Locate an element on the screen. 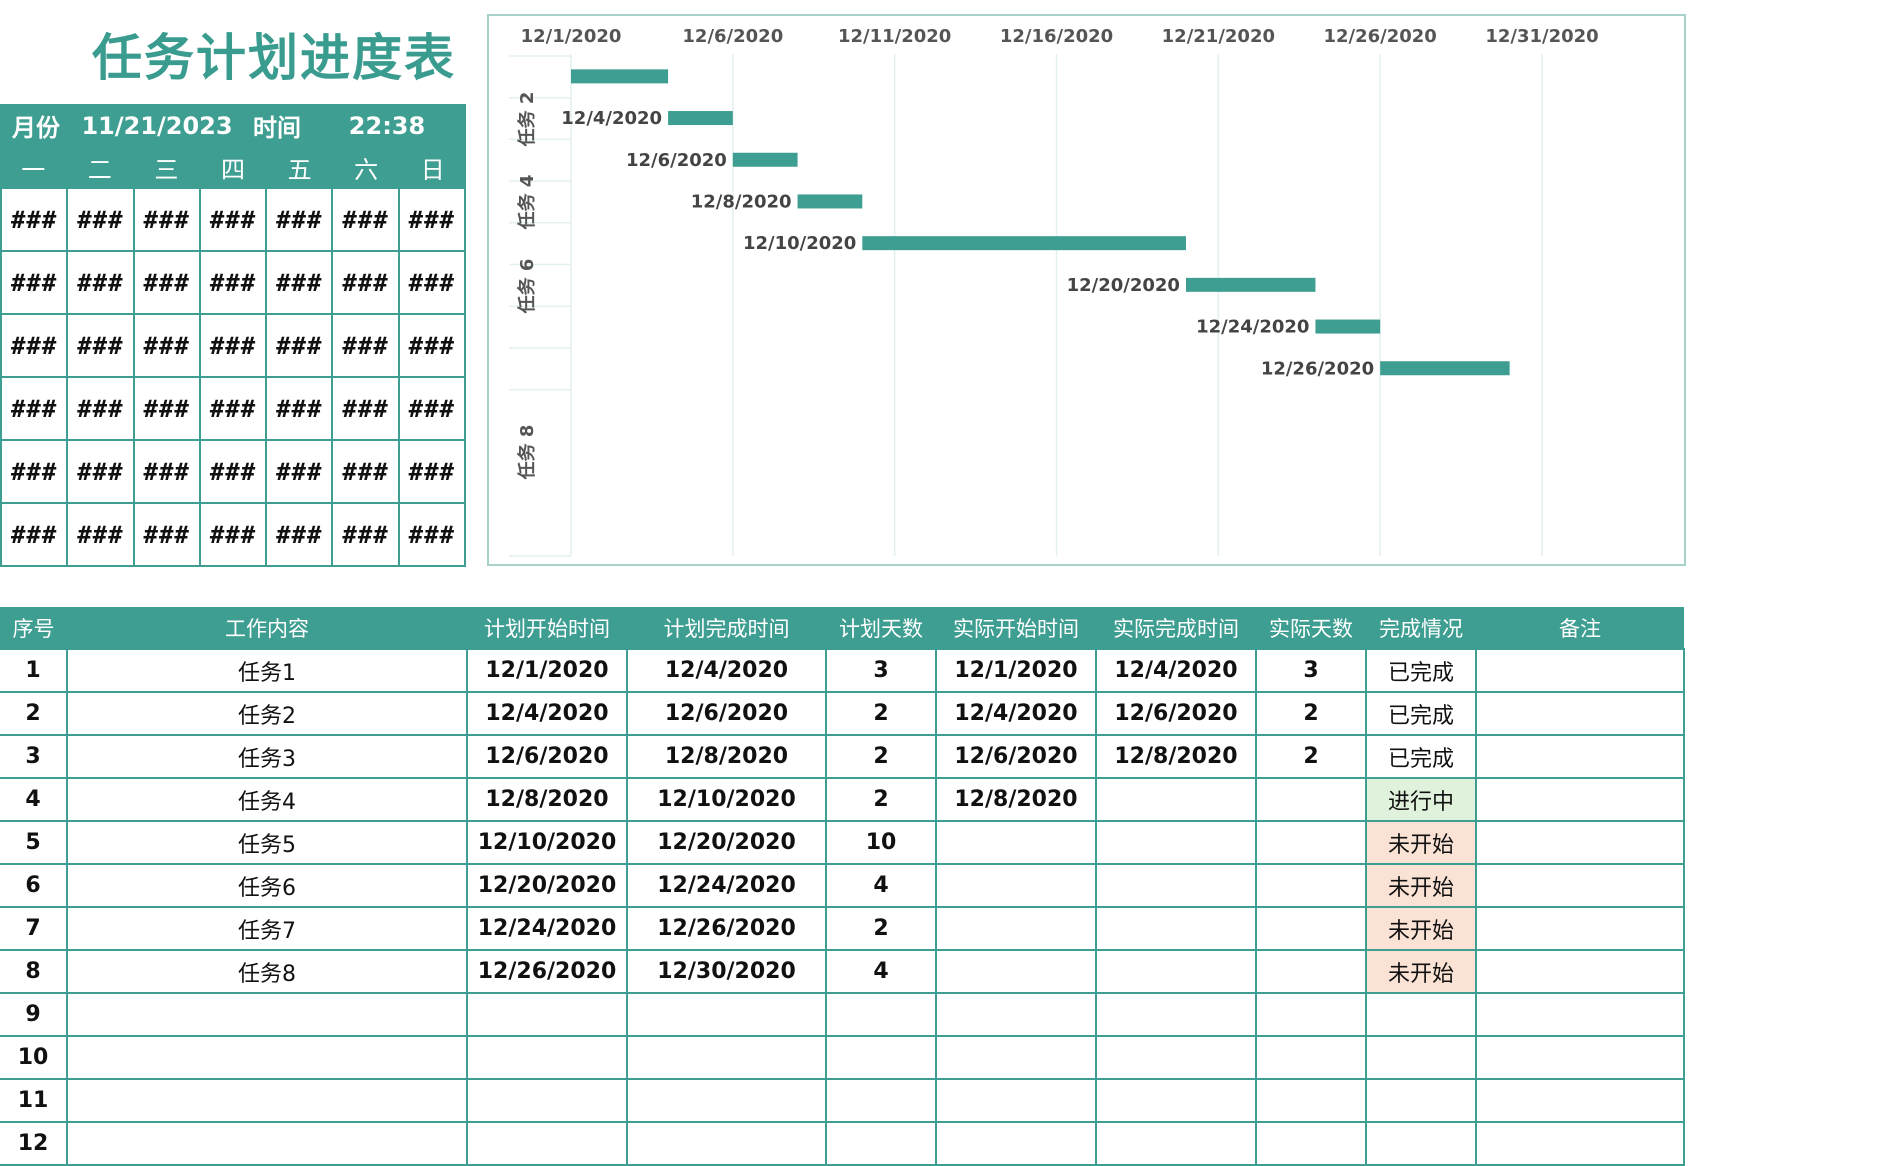 The image size is (1885, 1166). row-number: 8 is located at coordinates (34, 971).